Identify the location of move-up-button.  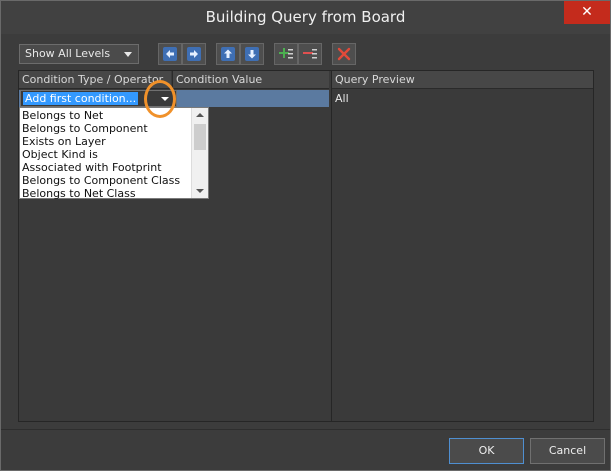
(228, 54).